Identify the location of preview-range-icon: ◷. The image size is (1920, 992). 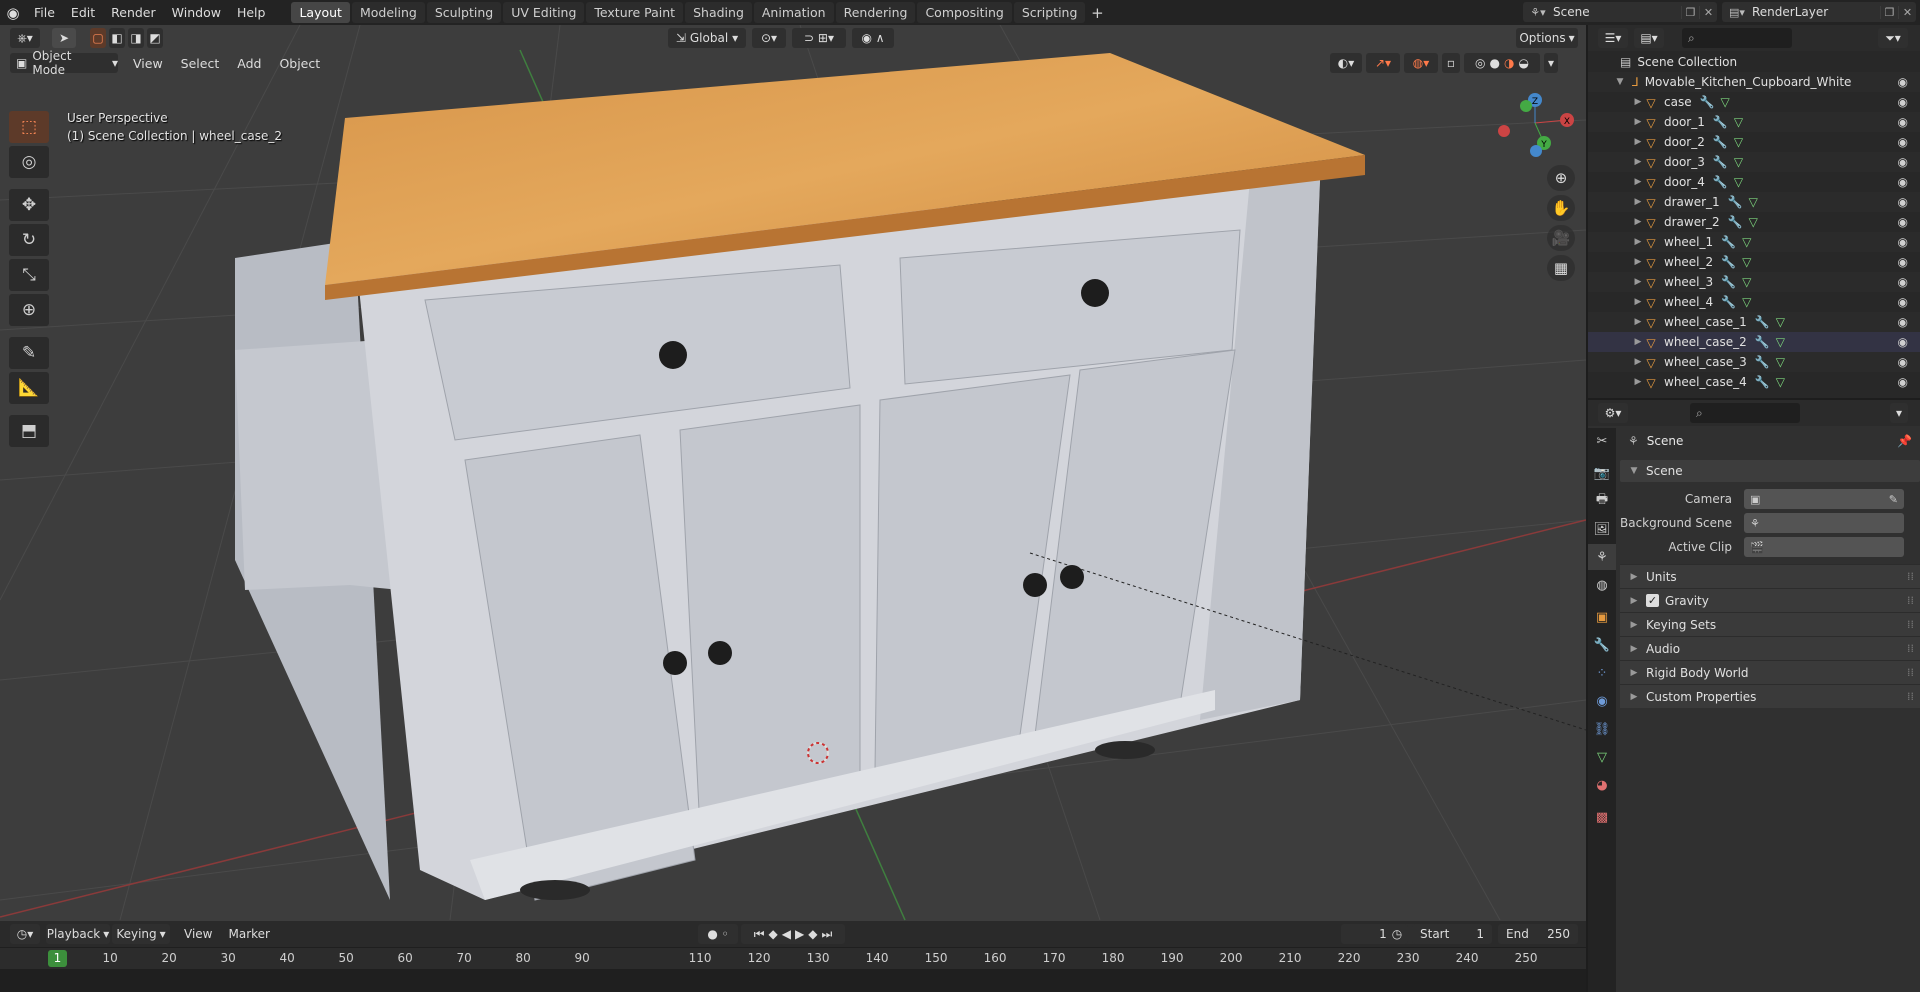
(1397, 934).